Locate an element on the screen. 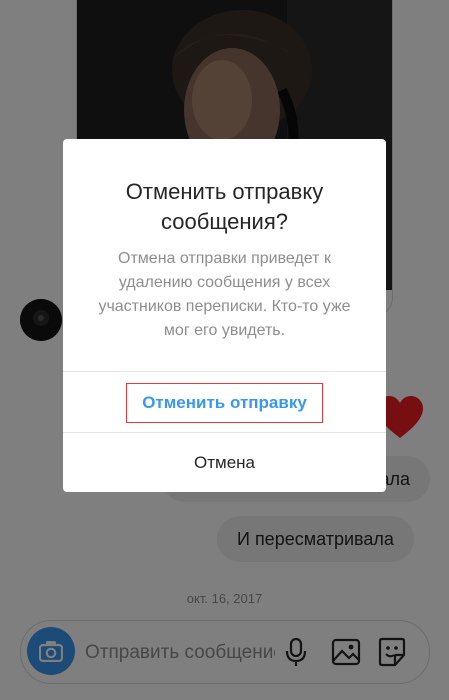 The width and height of the screenshot is (449, 700). unsend-button: Отменить отправку is located at coordinates (224, 402).